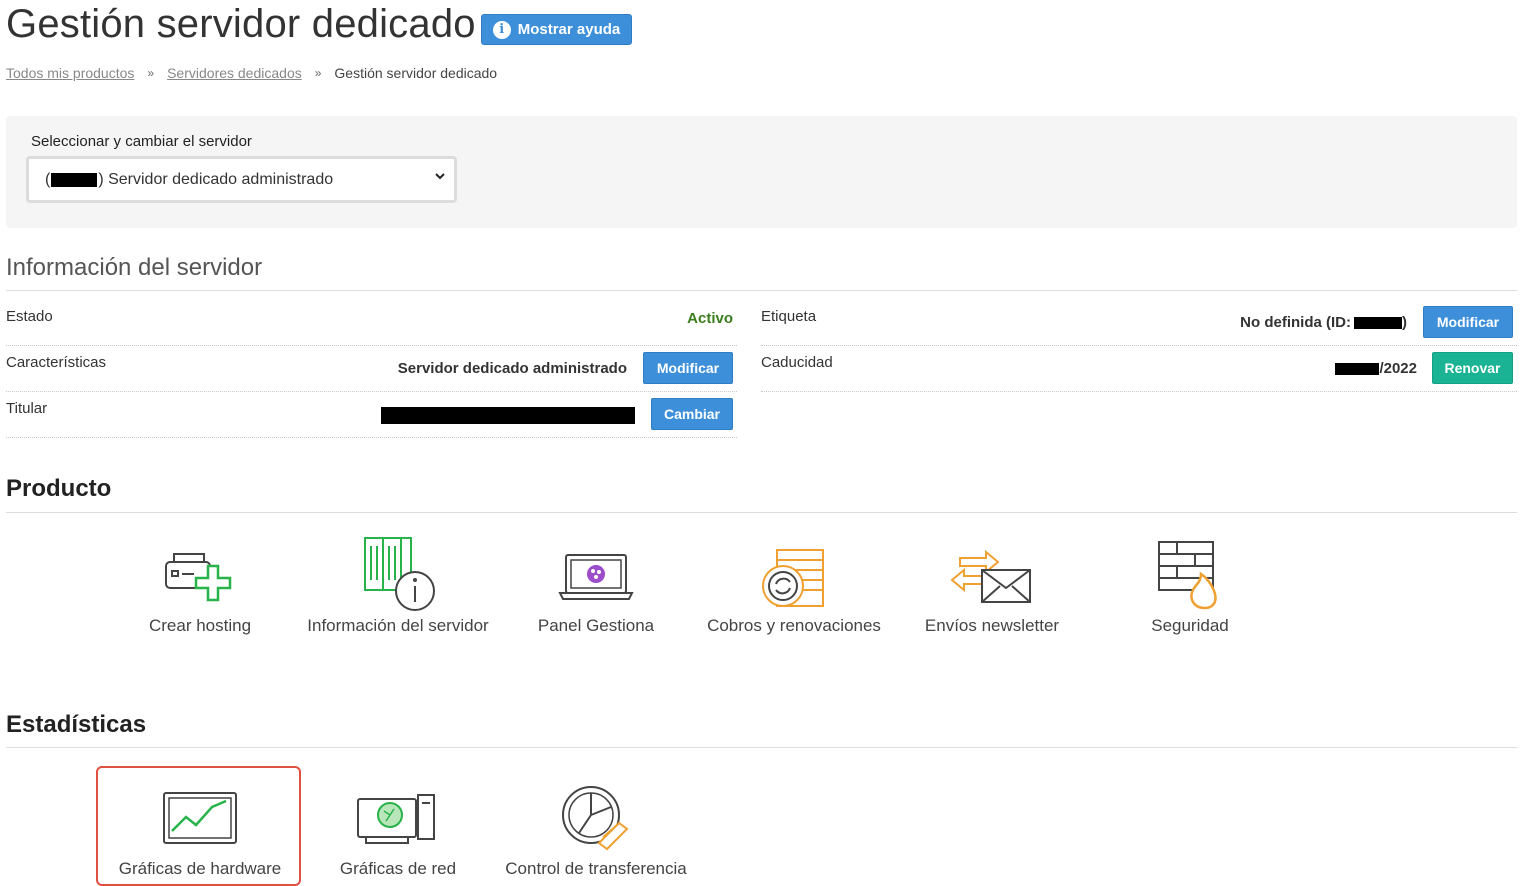  I want to click on redacted-server-id, so click(74, 179).